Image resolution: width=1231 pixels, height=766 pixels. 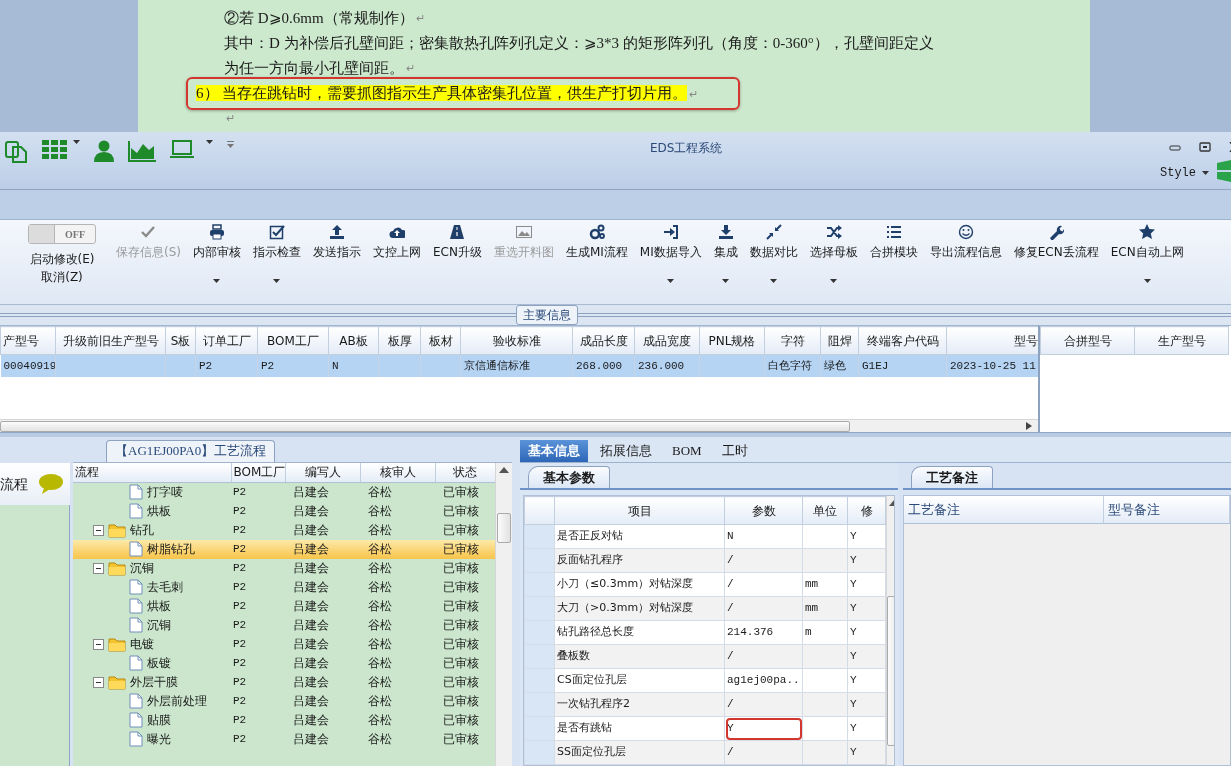 What do you see at coordinates (1175, 147) in the screenshot?
I see `minimize-icon` at bounding box center [1175, 147].